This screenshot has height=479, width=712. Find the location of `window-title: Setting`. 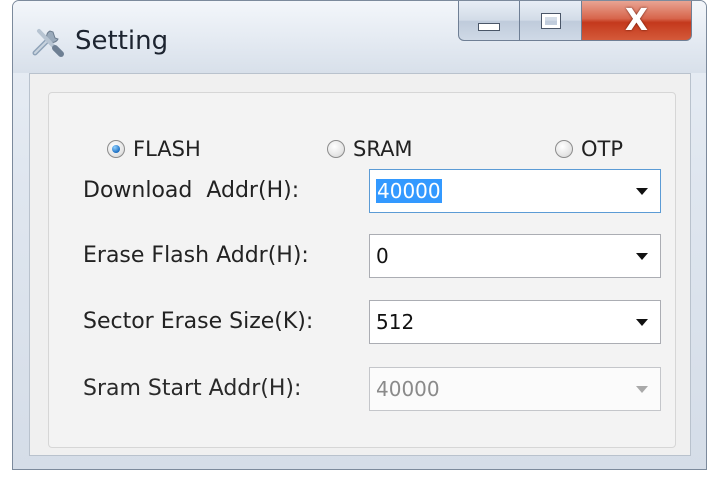

window-title: Setting is located at coordinates (122, 41).